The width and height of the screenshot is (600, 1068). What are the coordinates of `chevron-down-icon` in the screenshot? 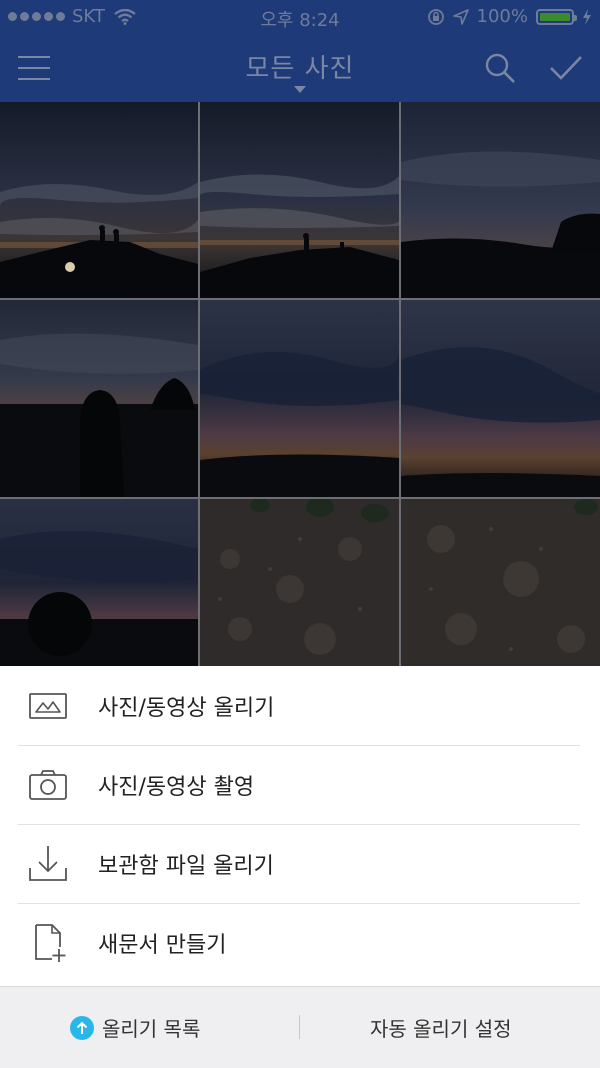 It's located at (300, 89).